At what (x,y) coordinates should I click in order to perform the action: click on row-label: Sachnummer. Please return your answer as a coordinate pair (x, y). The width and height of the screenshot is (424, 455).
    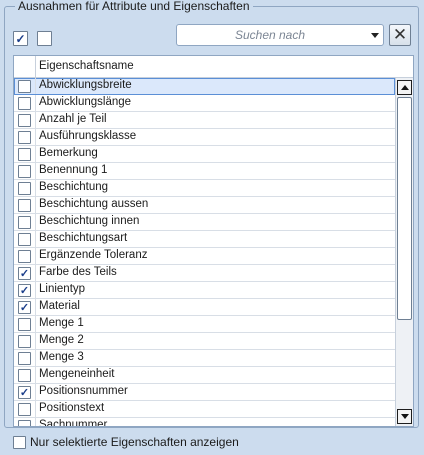
    Looking at the image, I should click on (73, 423).